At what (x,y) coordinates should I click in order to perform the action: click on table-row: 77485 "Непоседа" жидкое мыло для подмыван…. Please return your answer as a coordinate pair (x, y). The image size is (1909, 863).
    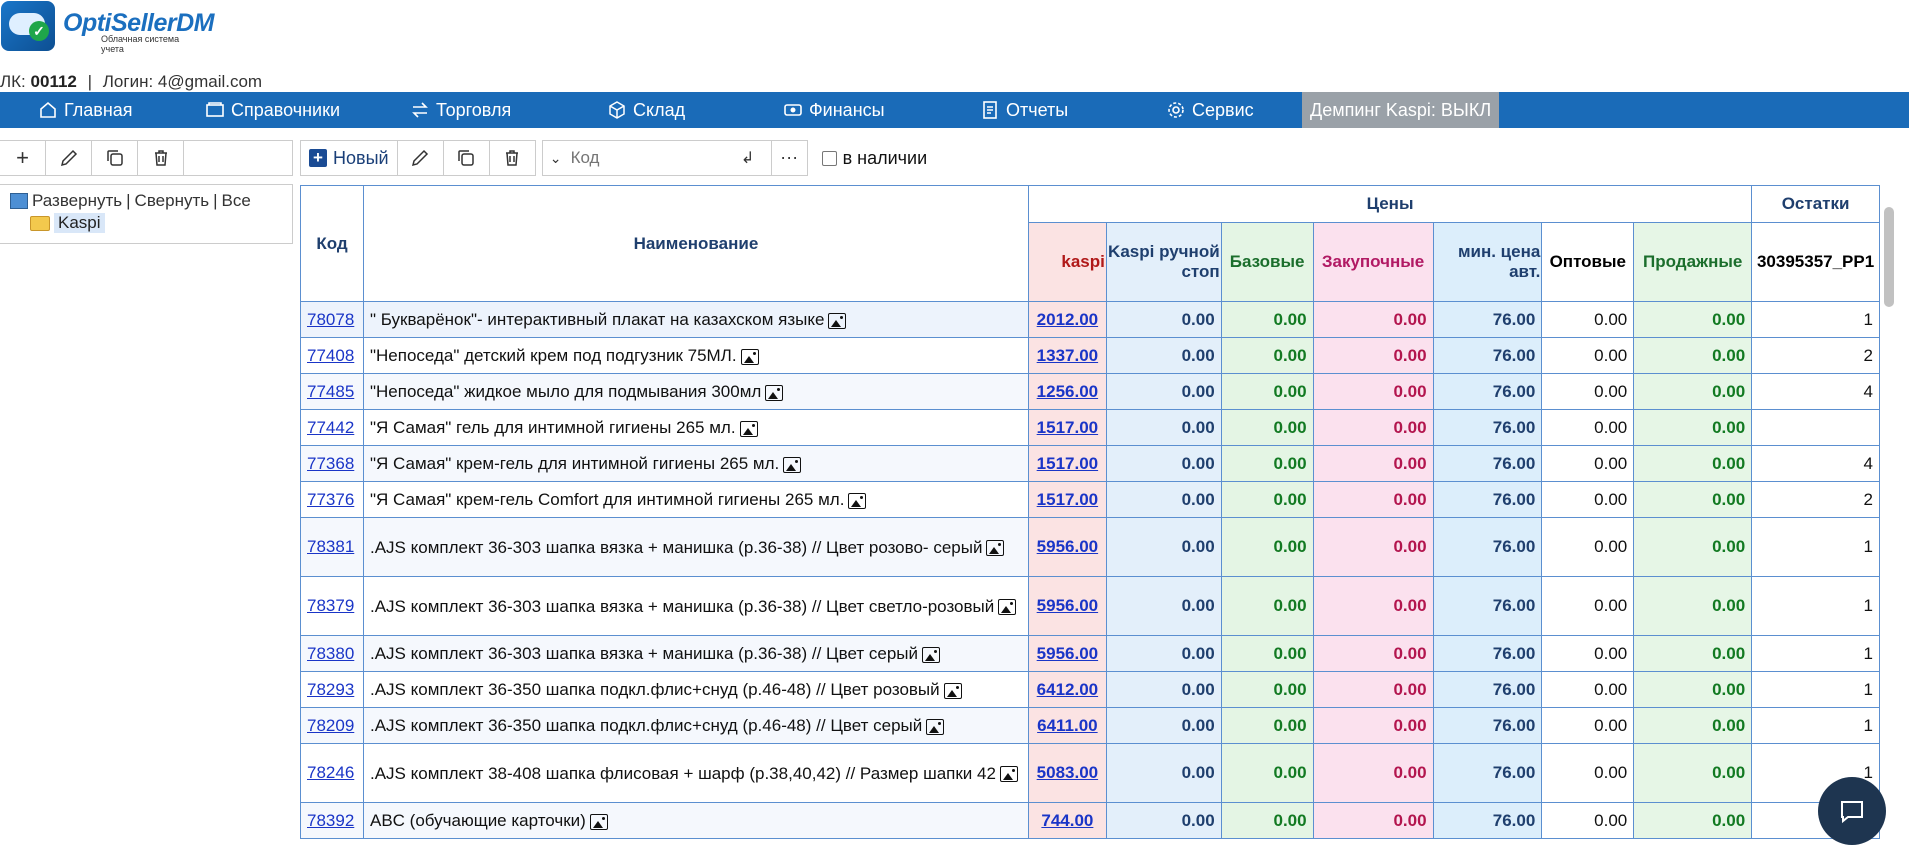
    Looking at the image, I should click on (1090, 391).